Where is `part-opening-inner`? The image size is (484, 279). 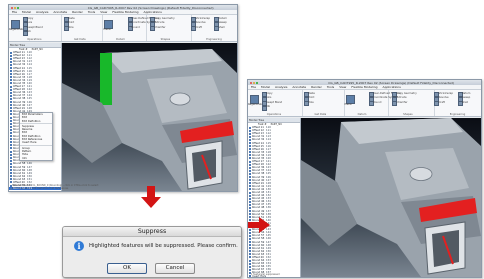 part-opening-inner is located at coordinates (204, 165).